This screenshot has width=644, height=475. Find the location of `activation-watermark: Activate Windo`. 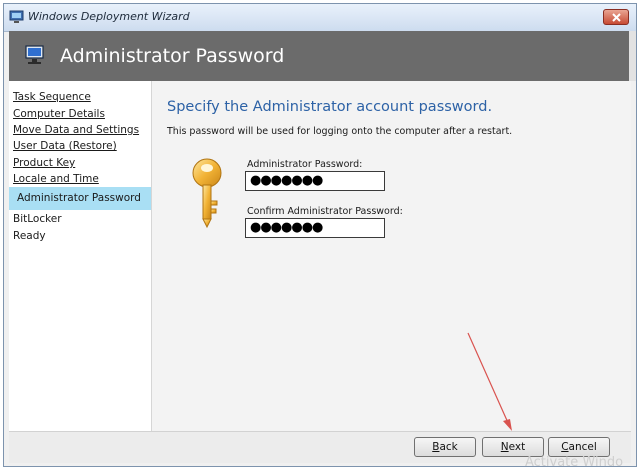

activation-watermark: Activate Windo is located at coordinates (574, 462).